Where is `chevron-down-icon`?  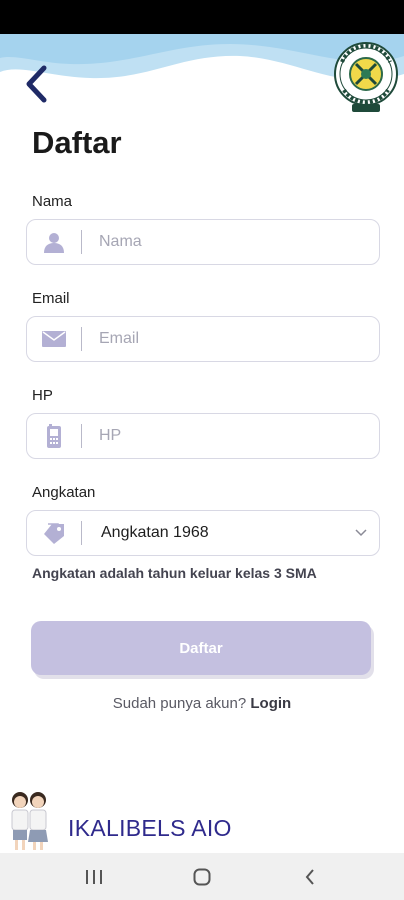
chevron-down-icon is located at coordinates (361, 533).